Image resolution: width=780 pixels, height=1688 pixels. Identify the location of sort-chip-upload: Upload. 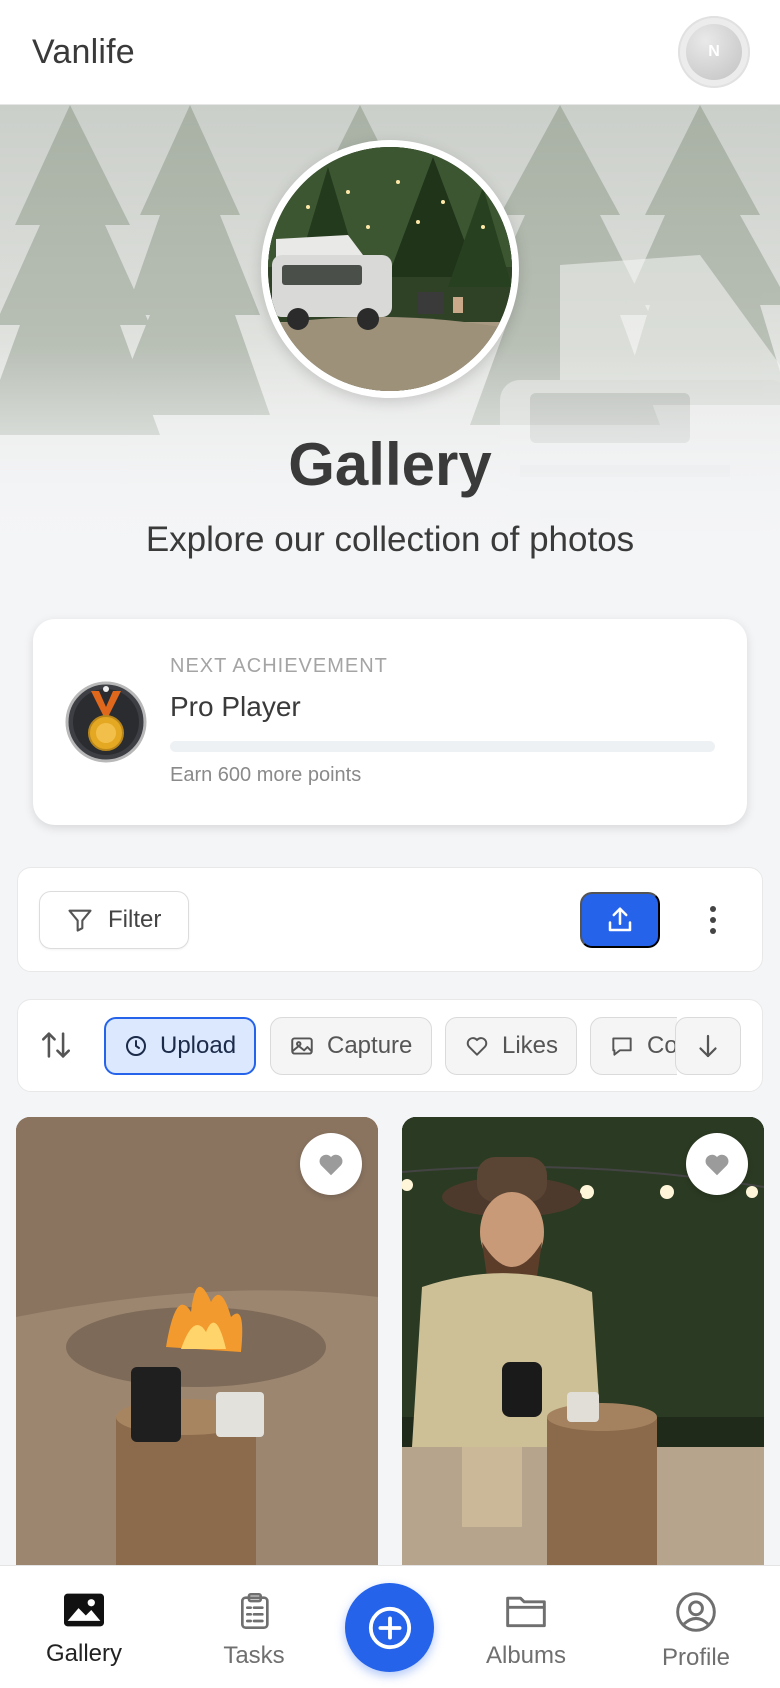
(180, 1046).